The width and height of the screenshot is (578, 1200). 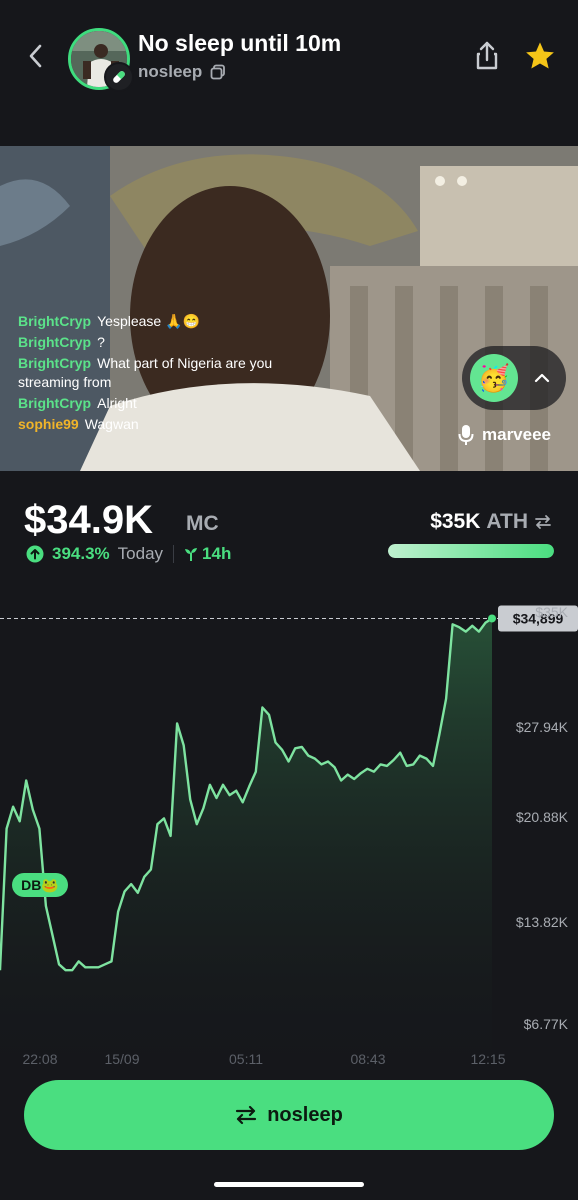 What do you see at coordinates (492, 618) in the screenshot?
I see `current-price-dot` at bounding box center [492, 618].